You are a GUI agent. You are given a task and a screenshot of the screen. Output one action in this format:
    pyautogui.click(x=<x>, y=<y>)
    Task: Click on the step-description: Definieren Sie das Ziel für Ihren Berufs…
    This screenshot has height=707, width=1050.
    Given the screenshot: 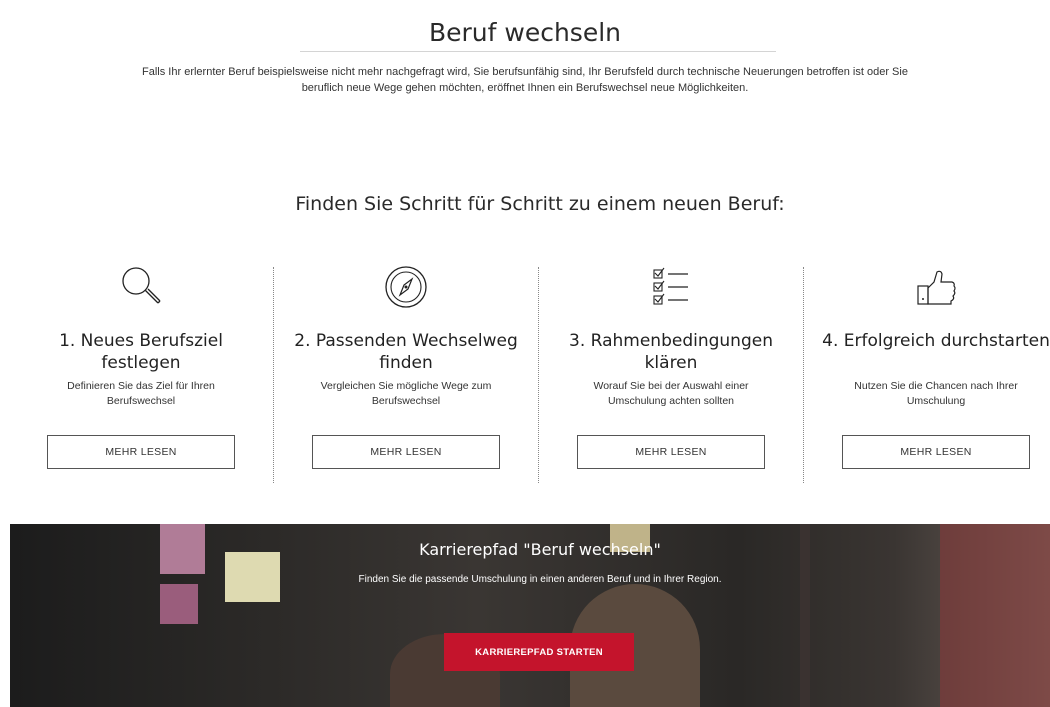 What is the action you would take?
    pyautogui.click(x=141, y=393)
    